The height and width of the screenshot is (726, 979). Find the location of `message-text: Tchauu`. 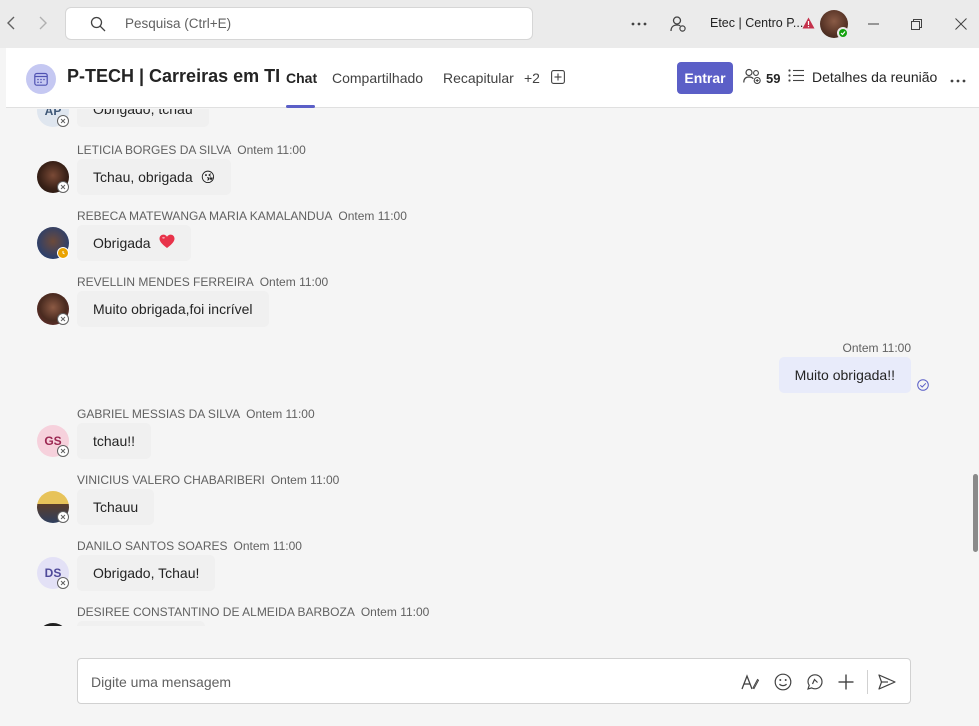

message-text: Tchauu is located at coordinates (116, 507).